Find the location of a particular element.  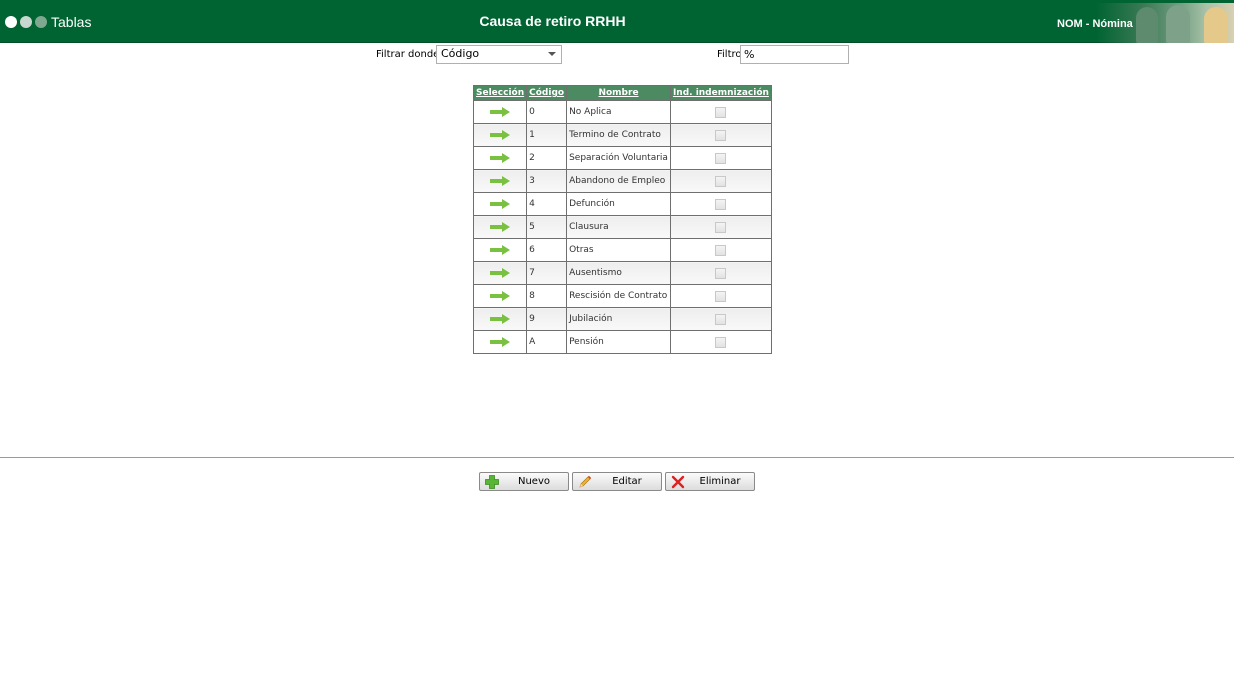

delete-button: Eliminar is located at coordinates (710, 481).